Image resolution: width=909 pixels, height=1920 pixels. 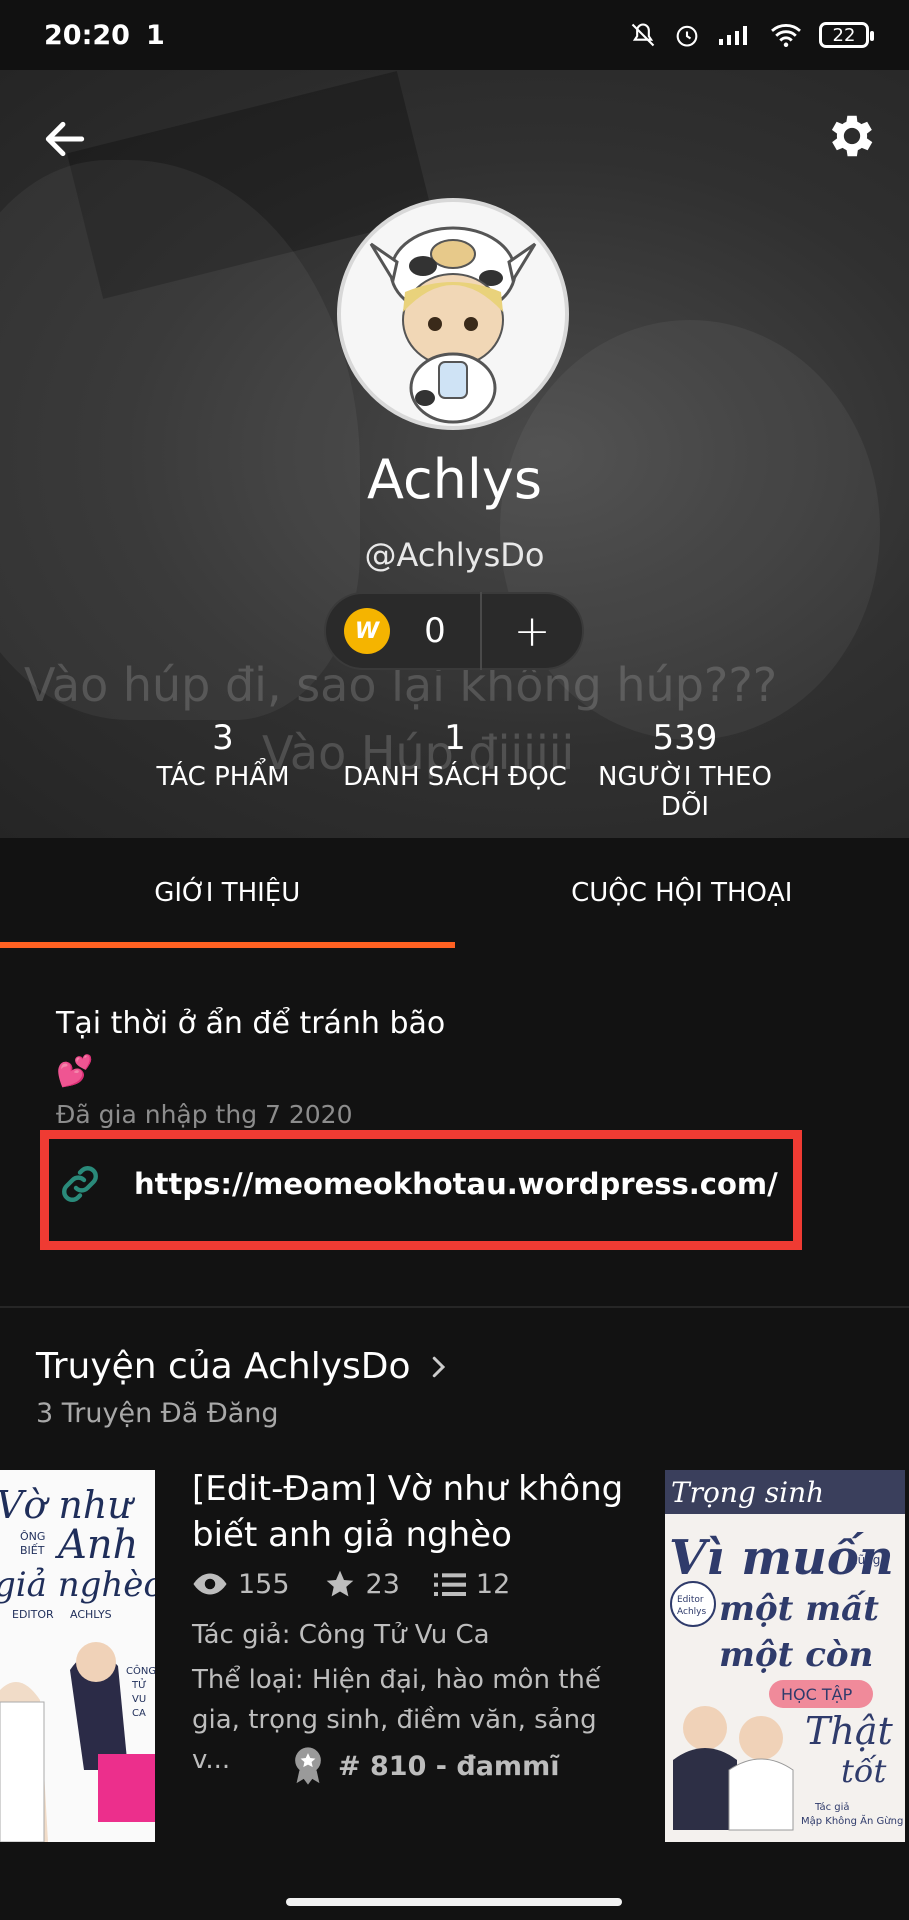 I want to click on svg-text: CA, so click(x=139, y=1713).